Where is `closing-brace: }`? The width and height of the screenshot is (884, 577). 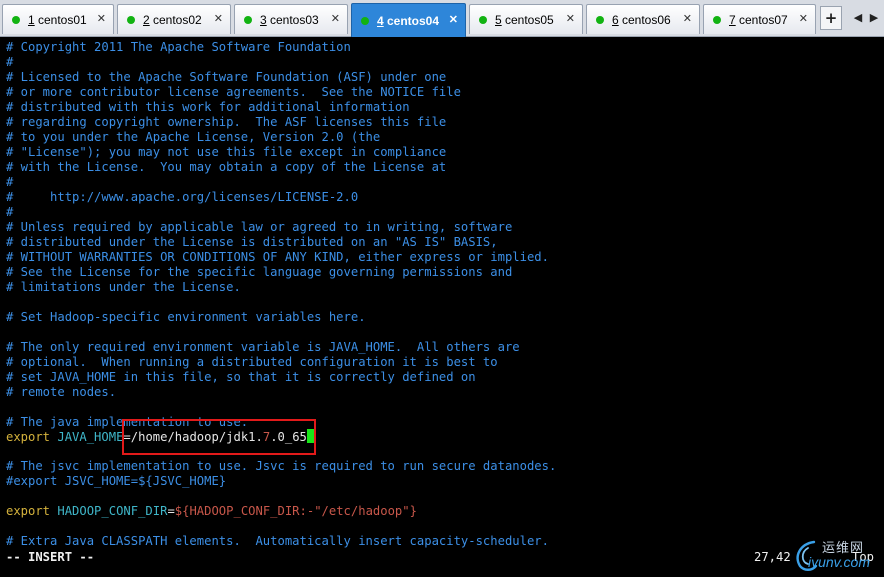 closing-brace: } is located at coordinates (413, 511).